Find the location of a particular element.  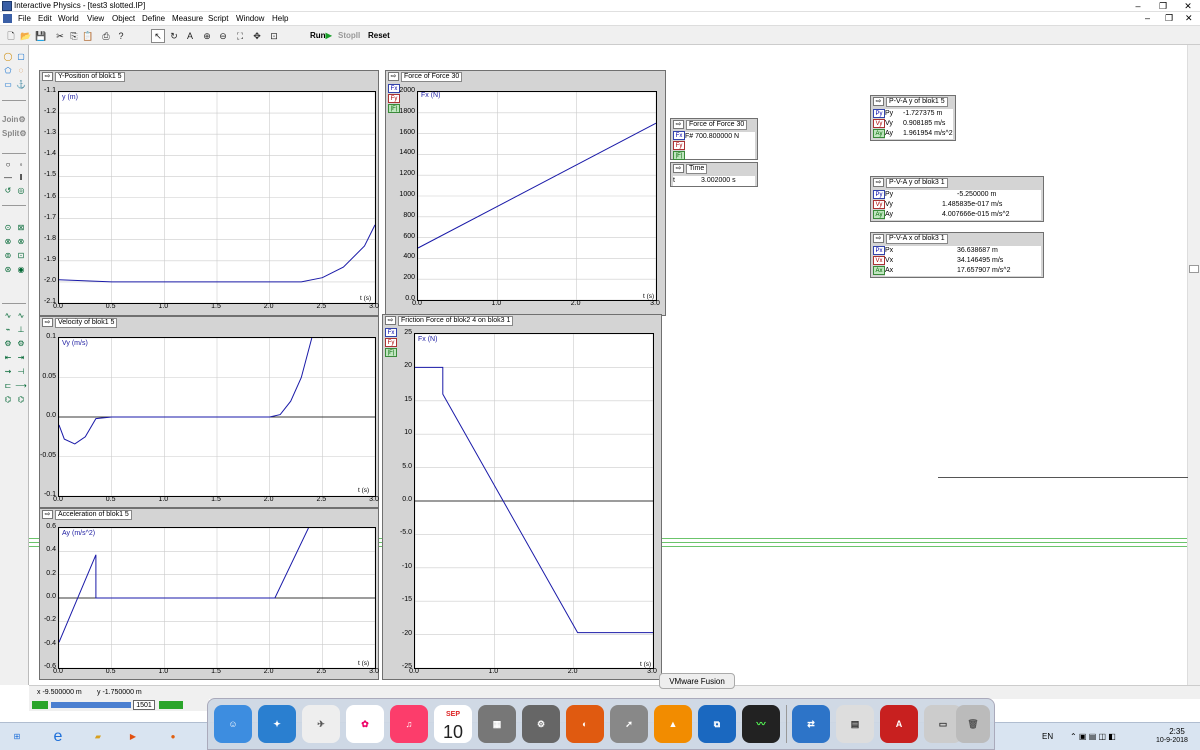

track-icon: ⊡ is located at coordinates (274, 36).